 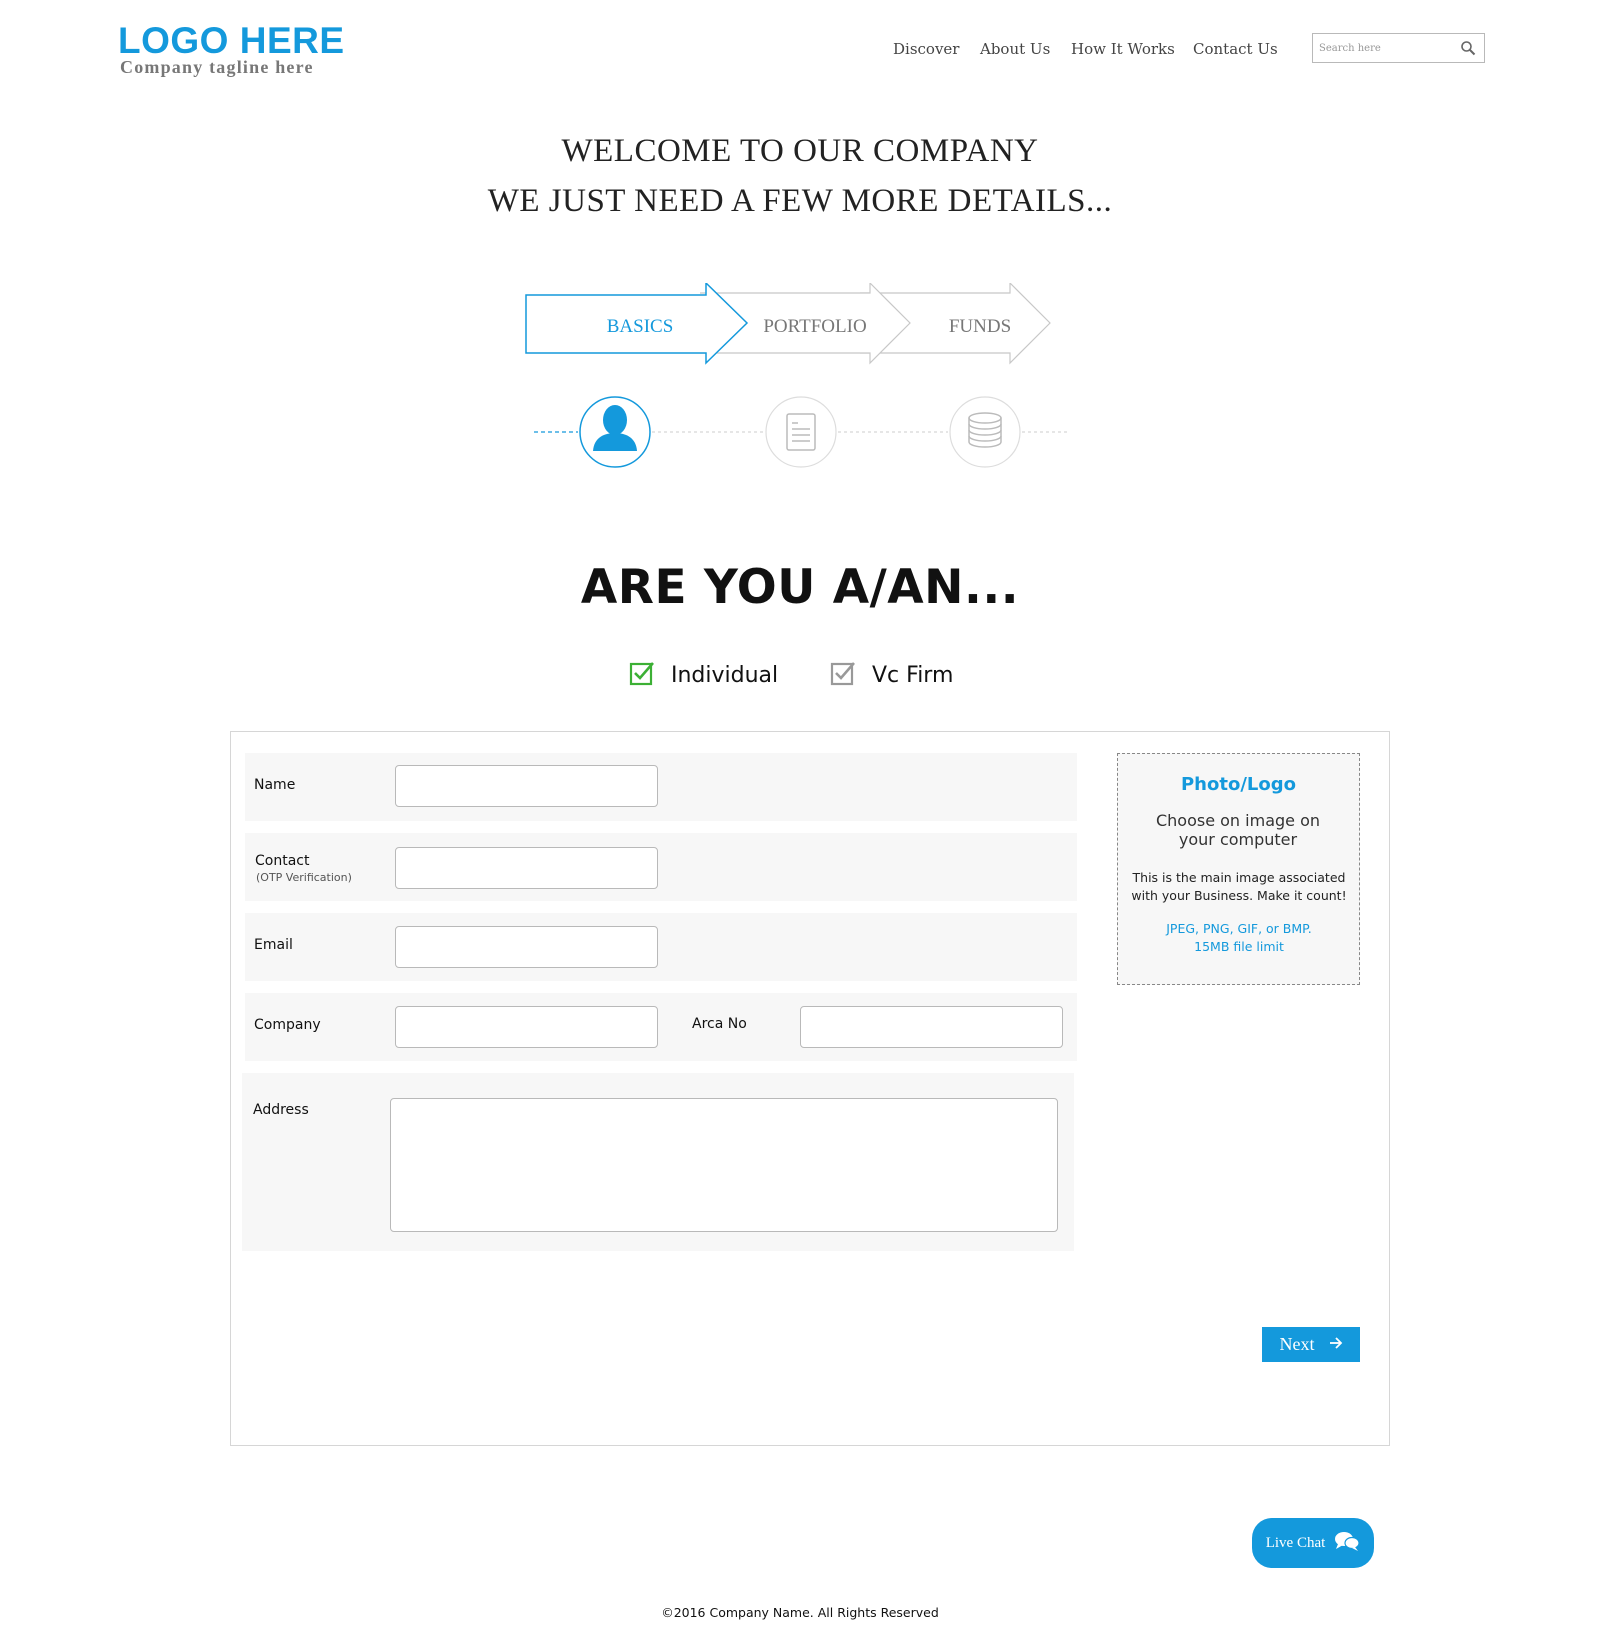 What do you see at coordinates (724, 1165) in the screenshot?
I see `address-textarea` at bounding box center [724, 1165].